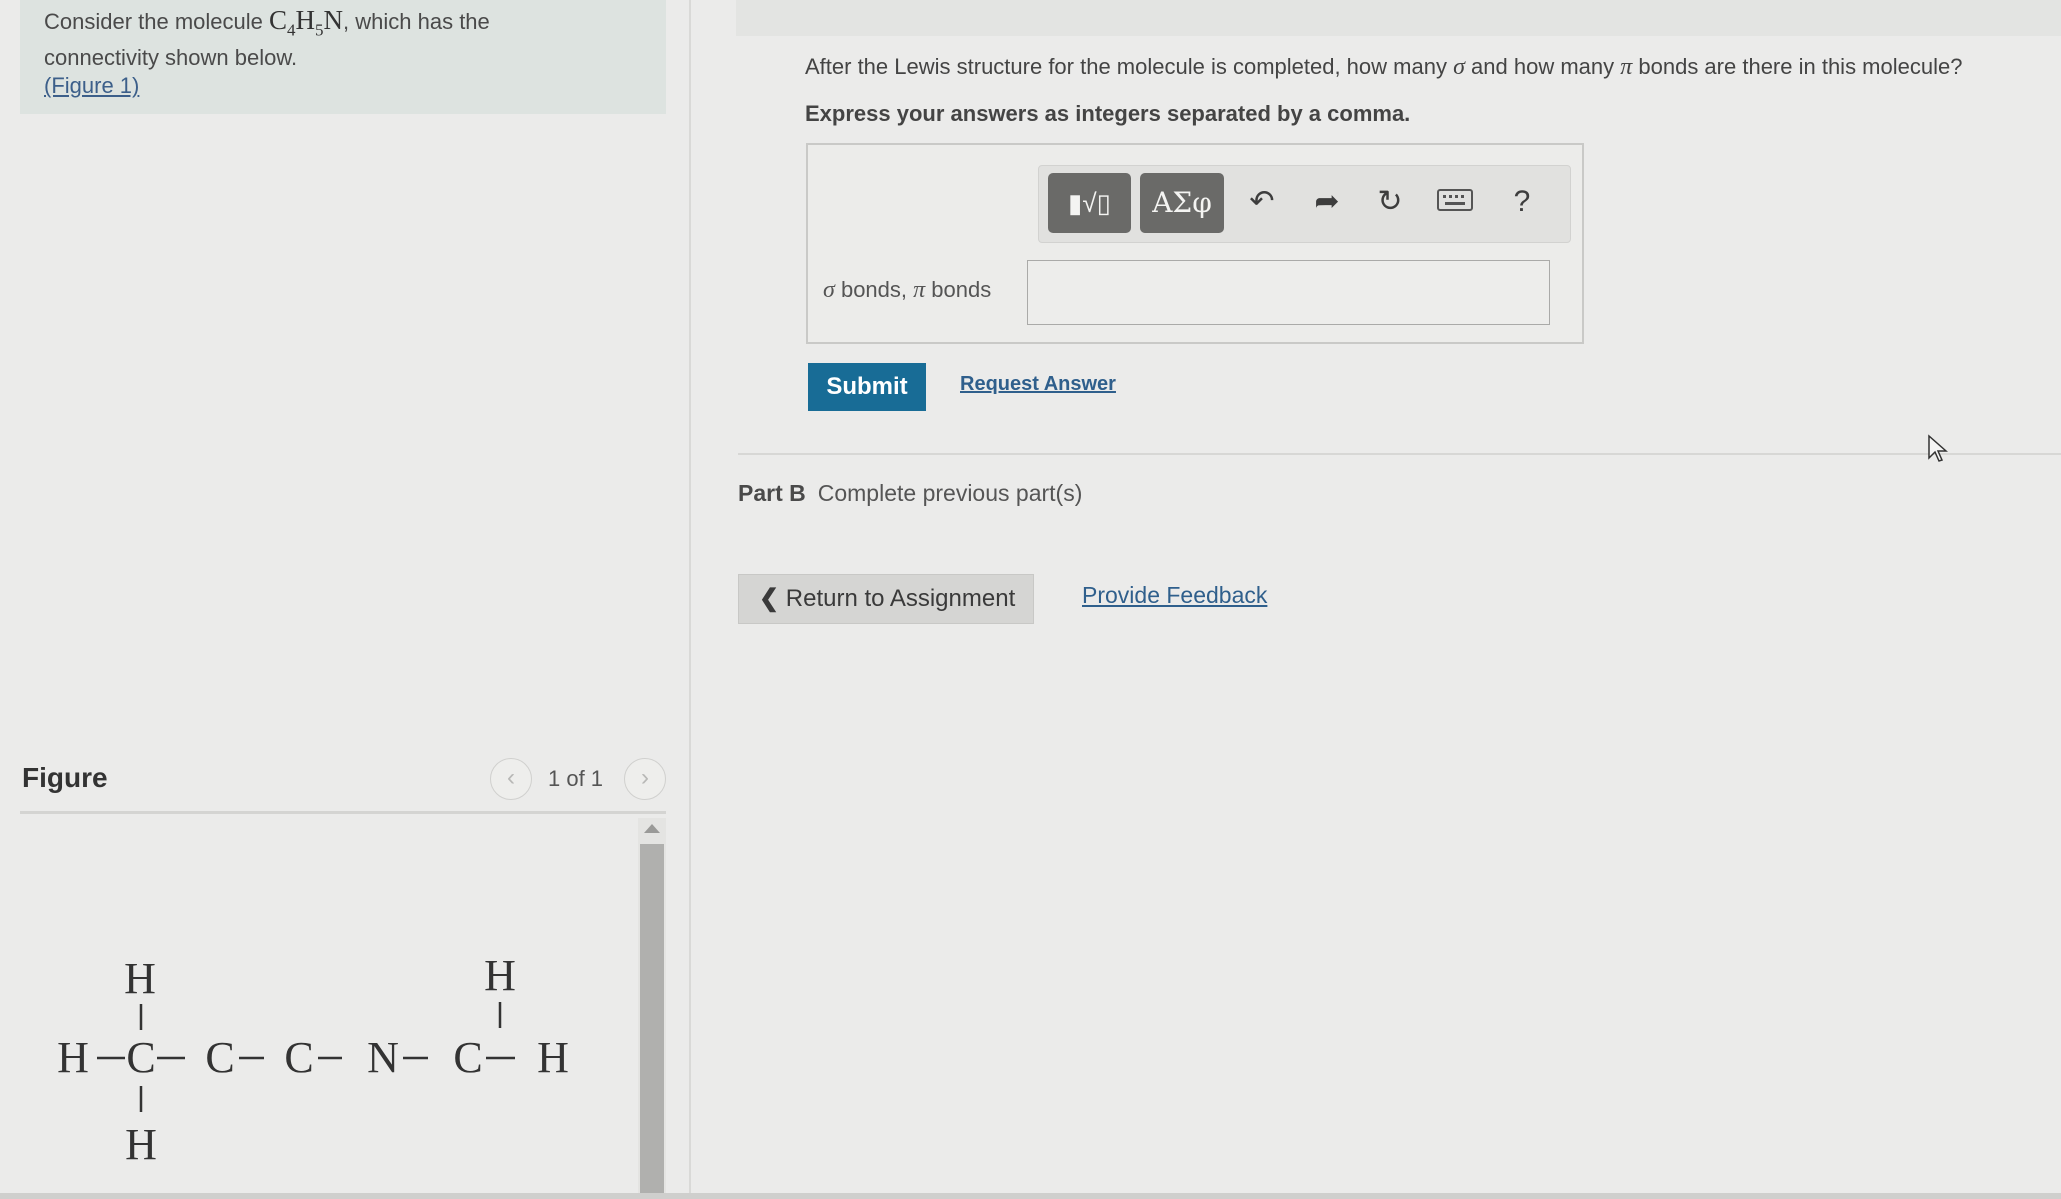  I want to click on atom-c2: C, so click(219, 1057).